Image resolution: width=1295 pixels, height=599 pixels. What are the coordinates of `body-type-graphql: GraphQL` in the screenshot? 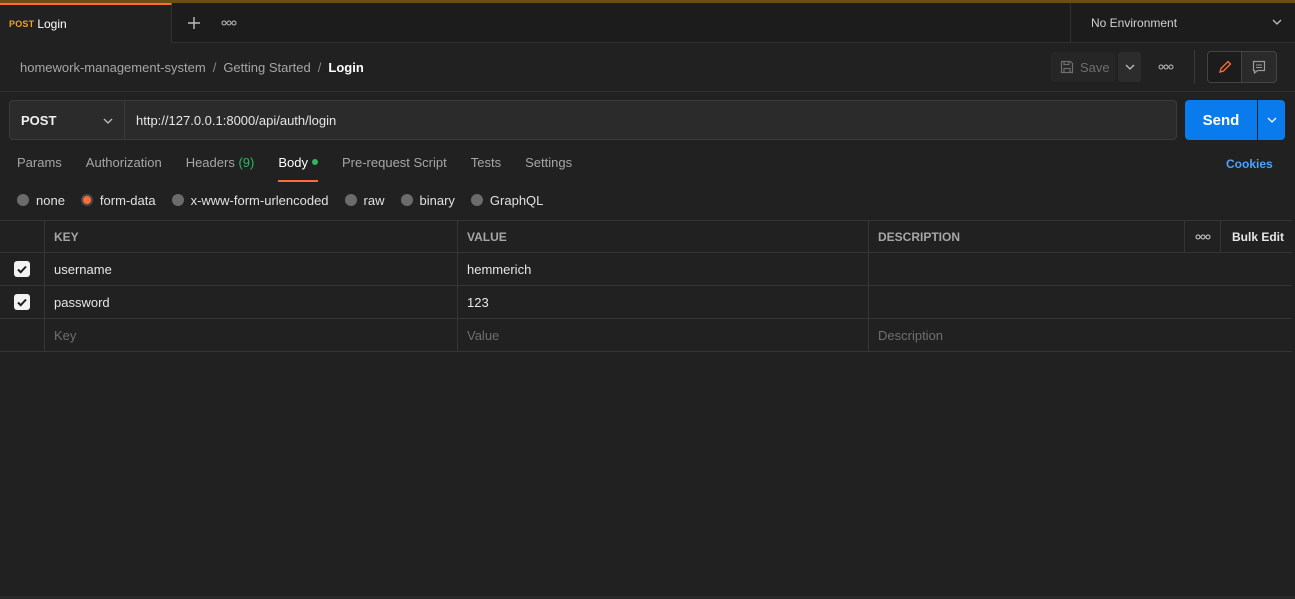 It's located at (507, 200).